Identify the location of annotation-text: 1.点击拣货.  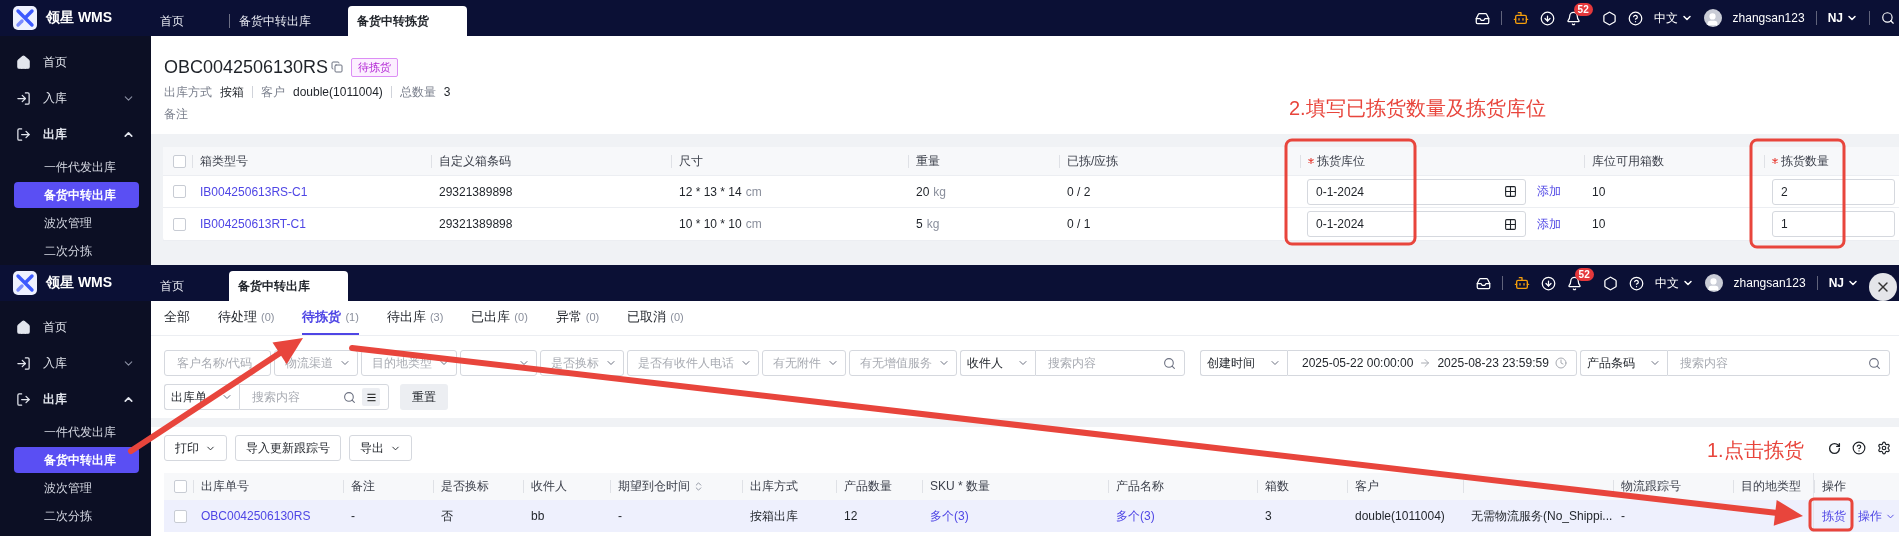
(1755, 450).